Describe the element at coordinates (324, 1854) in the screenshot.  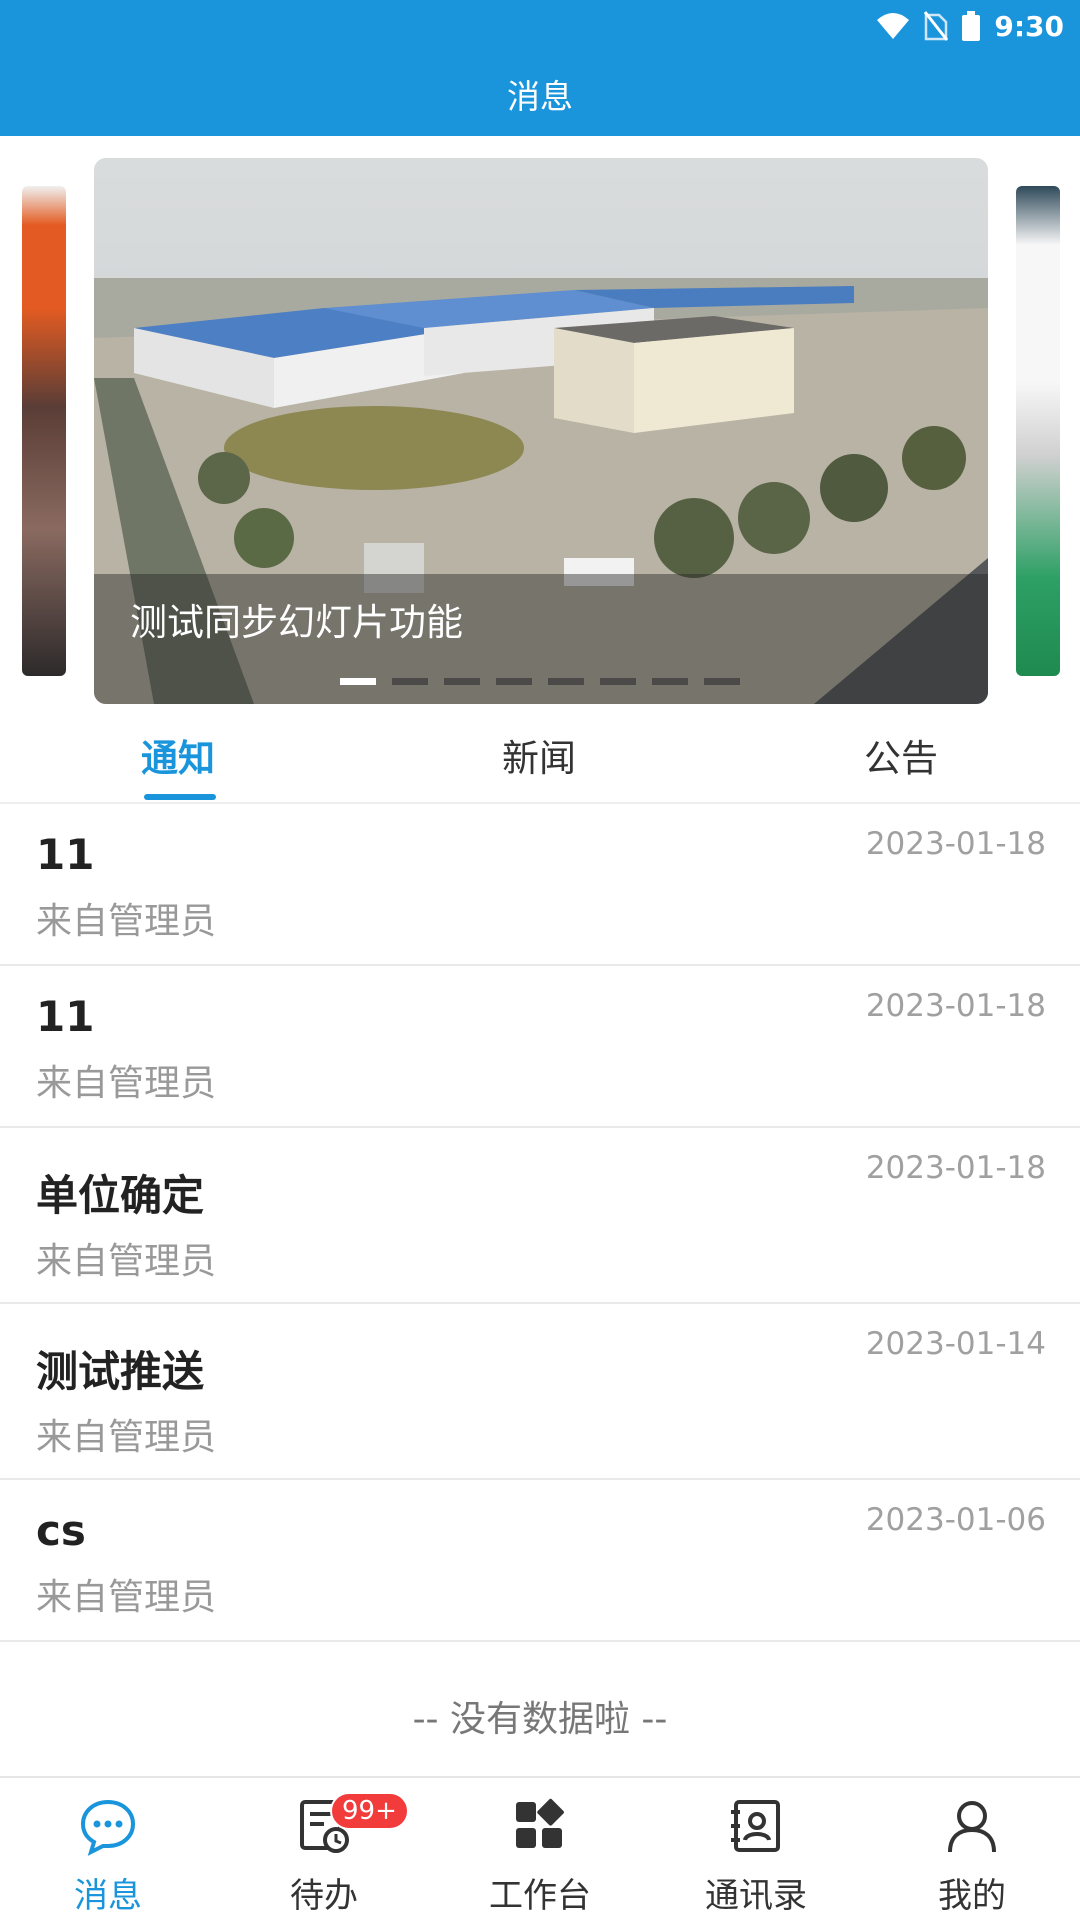
I see `nav-todo: 99+ 待办` at that location.